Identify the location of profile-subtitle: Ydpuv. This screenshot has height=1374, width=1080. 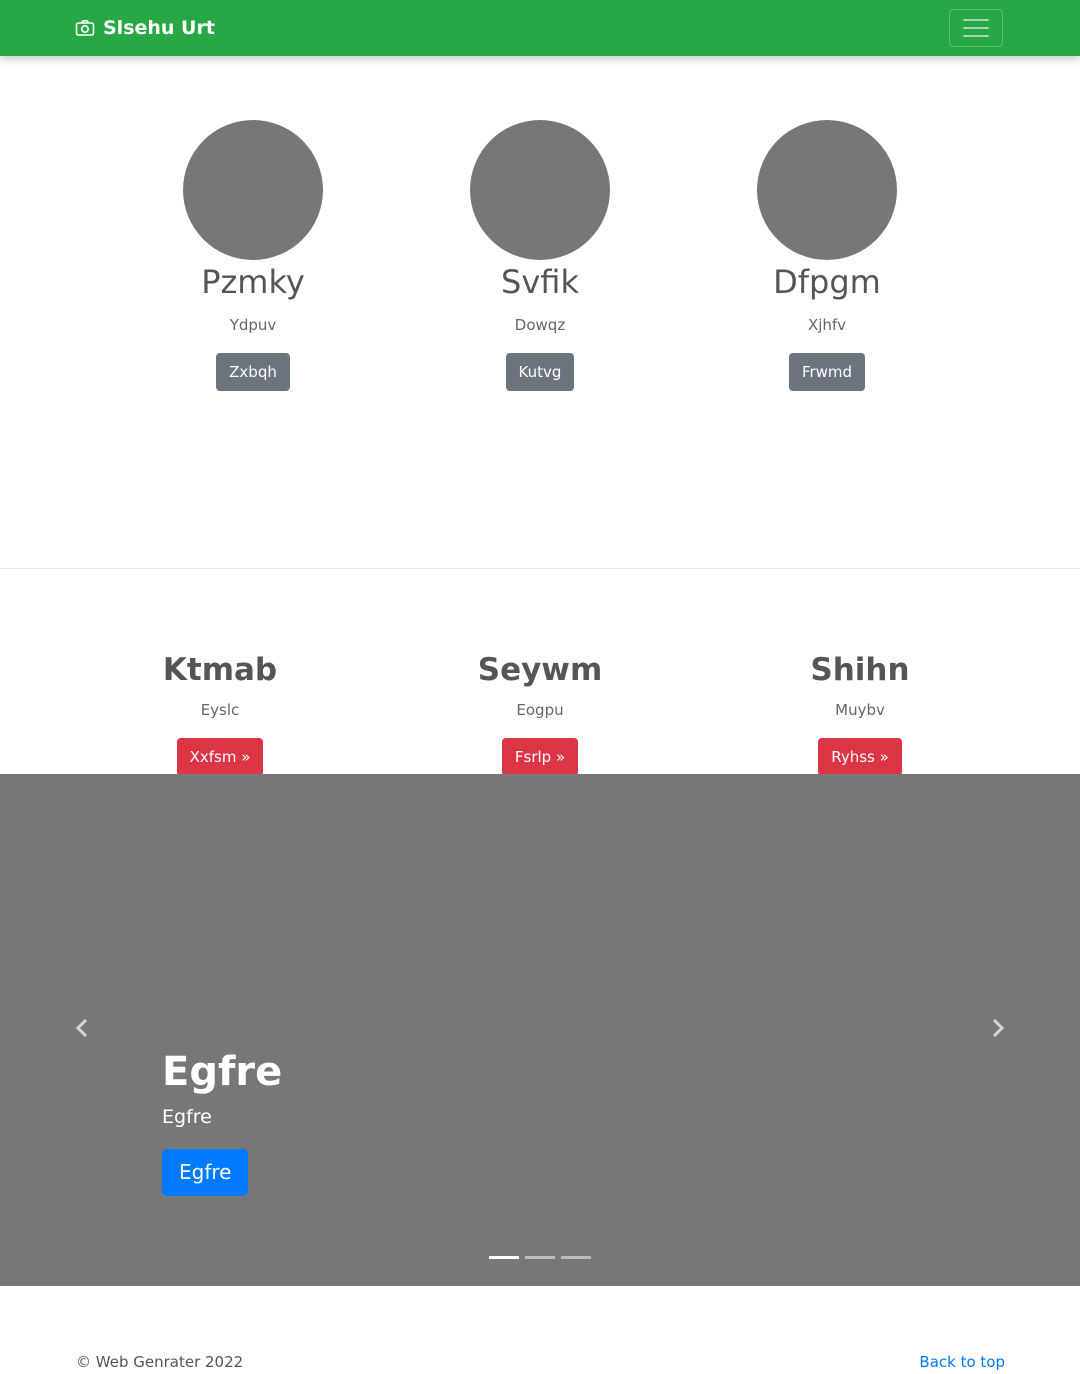
(253, 325).